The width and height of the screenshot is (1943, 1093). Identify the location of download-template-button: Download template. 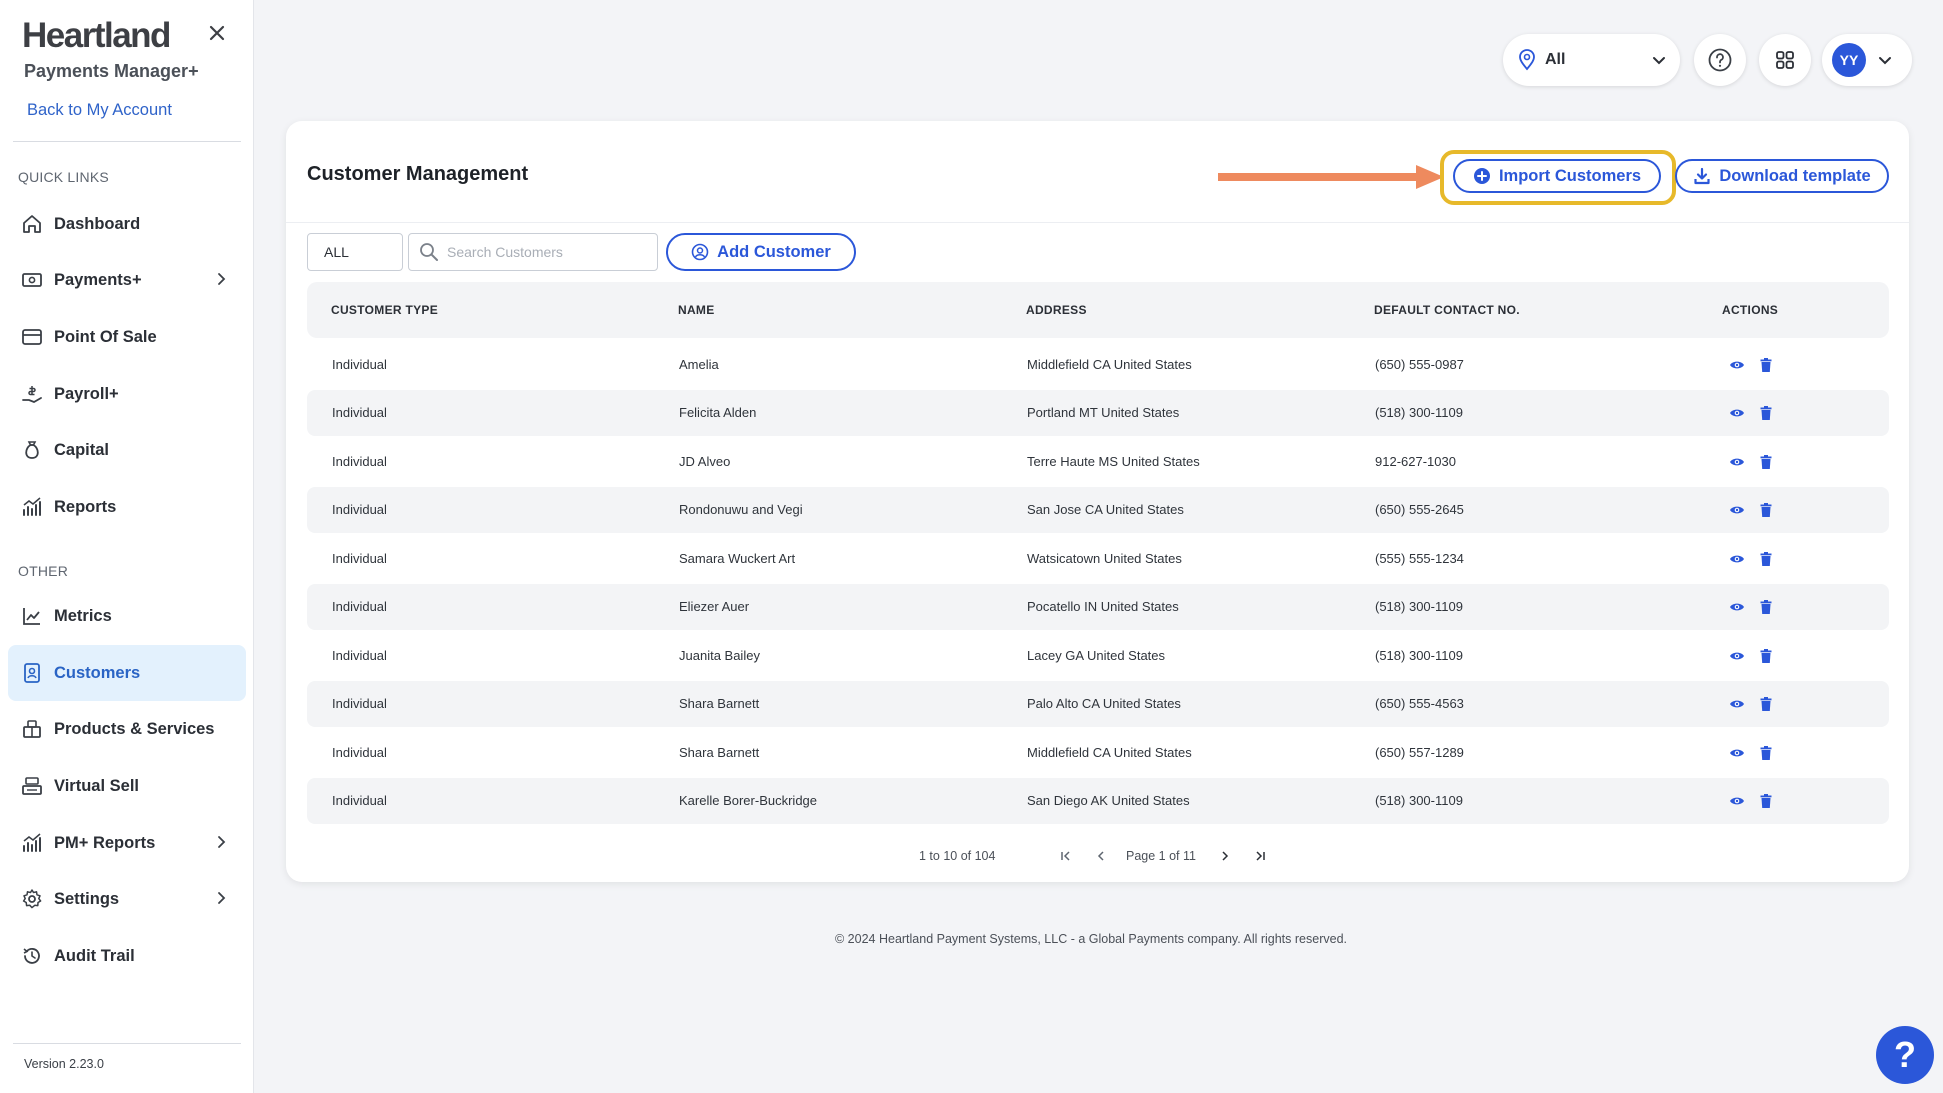
(1782, 176).